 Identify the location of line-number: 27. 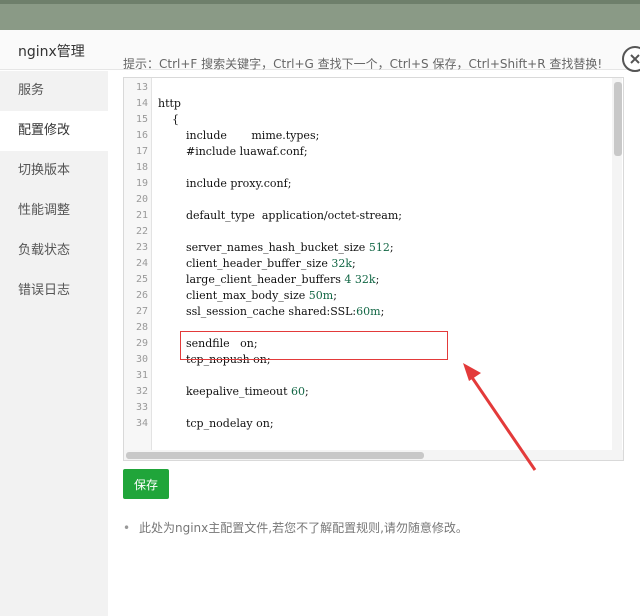
(141, 311).